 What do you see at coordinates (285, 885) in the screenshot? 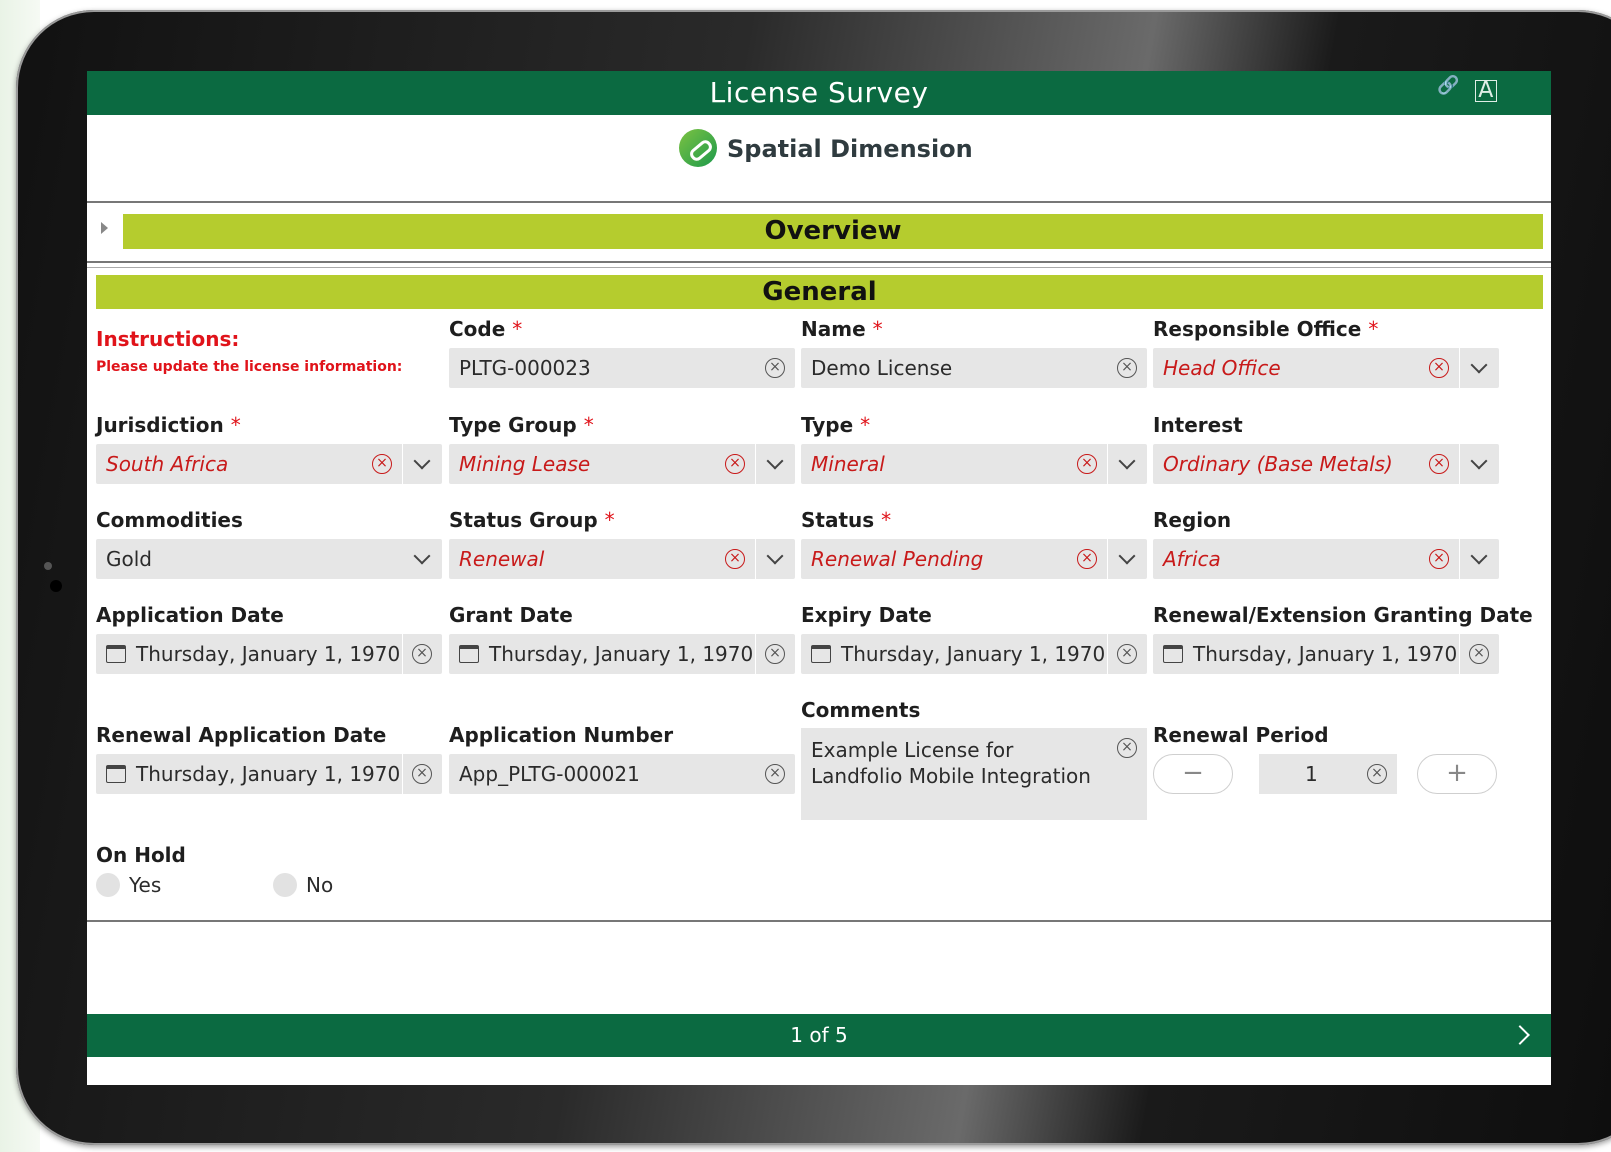
I see `on-hold-no-radio` at bounding box center [285, 885].